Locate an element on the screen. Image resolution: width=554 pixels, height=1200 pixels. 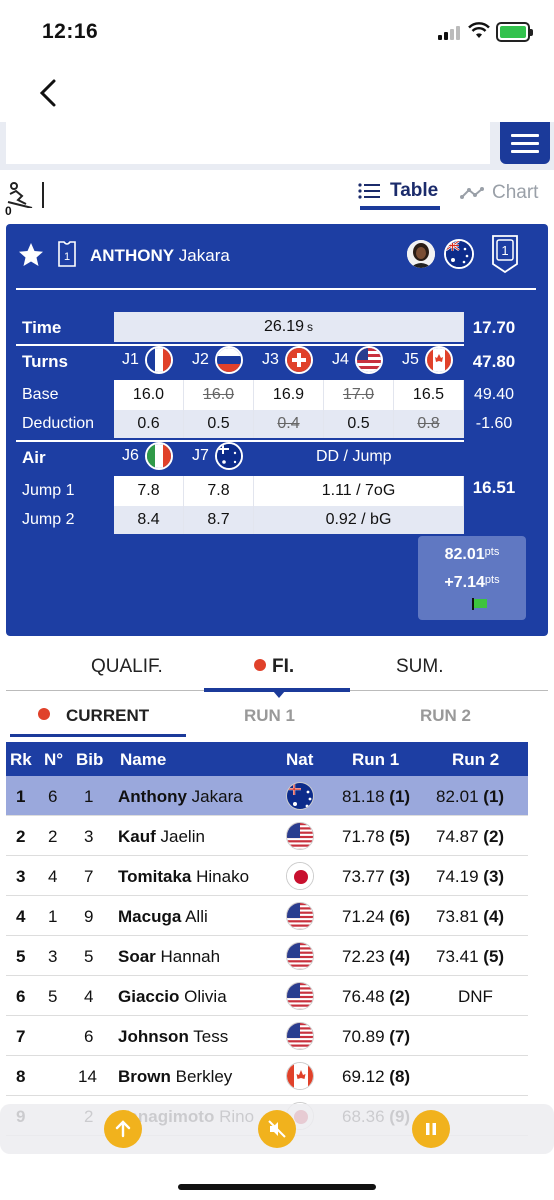
tab-table-label: Table is located at coordinates (414, 190).